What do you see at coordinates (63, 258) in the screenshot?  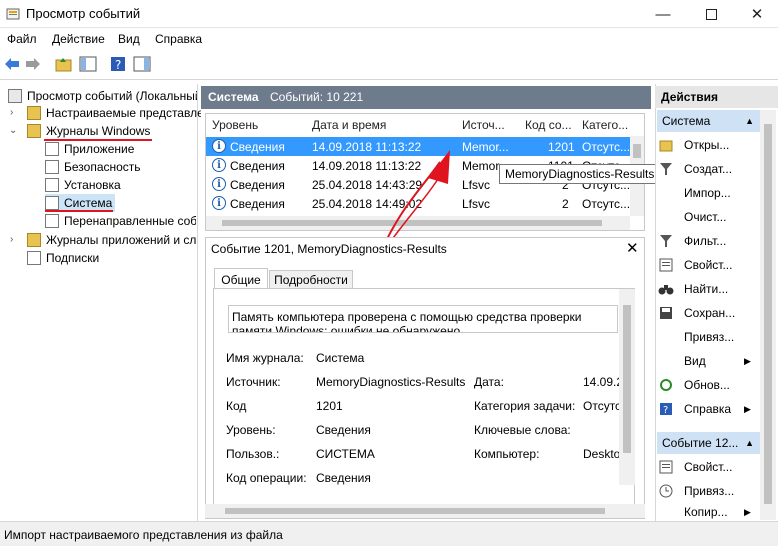 I see `tree-item-subscriptions: Подписки` at bounding box center [63, 258].